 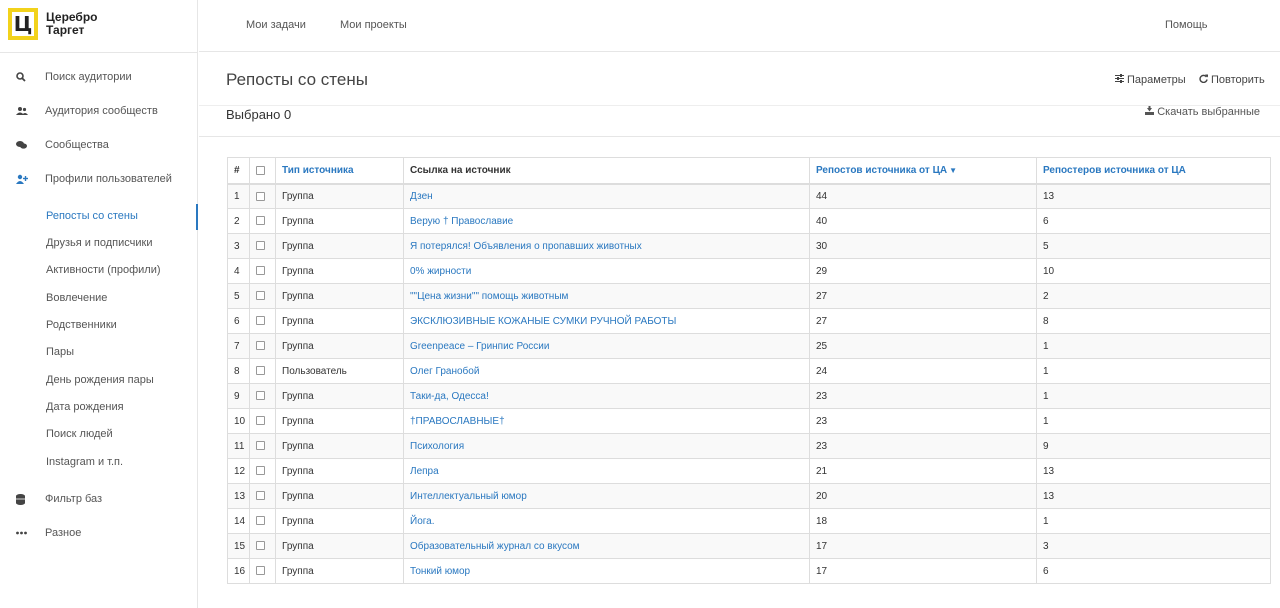 What do you see at coordinates (1153, 171) in the screenshot?
I see `col-header-reposters: Репостеров источника от ЦА` at bounding box center [1153, 171].